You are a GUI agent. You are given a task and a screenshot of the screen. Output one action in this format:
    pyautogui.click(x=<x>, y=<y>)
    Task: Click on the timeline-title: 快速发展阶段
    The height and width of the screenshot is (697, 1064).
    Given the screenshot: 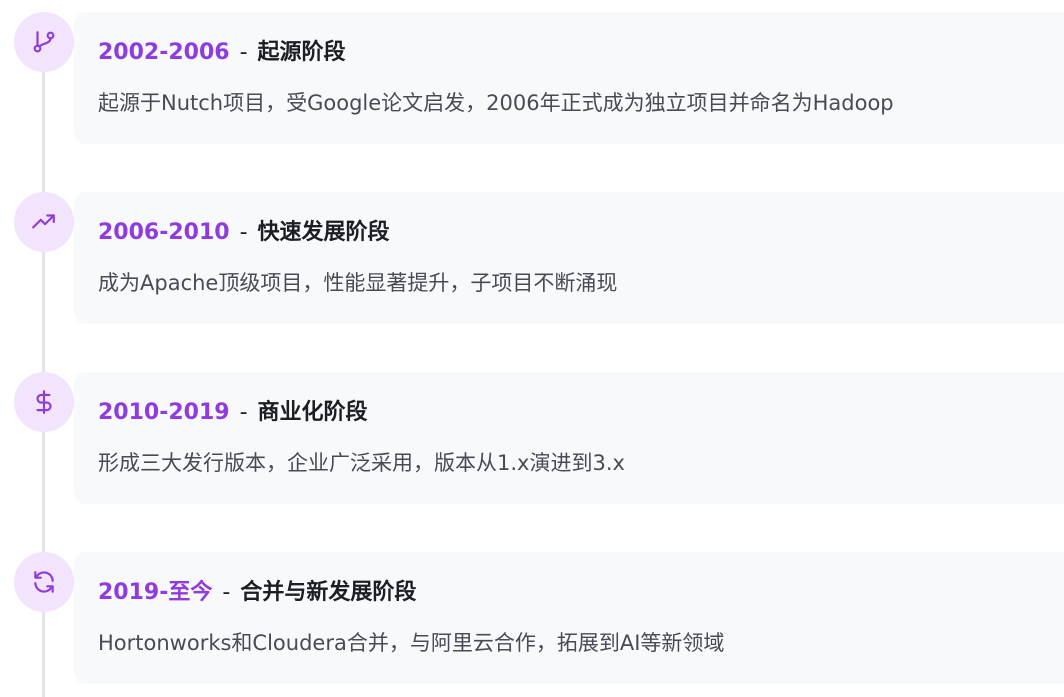 What is the action you would take?
    pyautogui.click(x=323, y=232)
    